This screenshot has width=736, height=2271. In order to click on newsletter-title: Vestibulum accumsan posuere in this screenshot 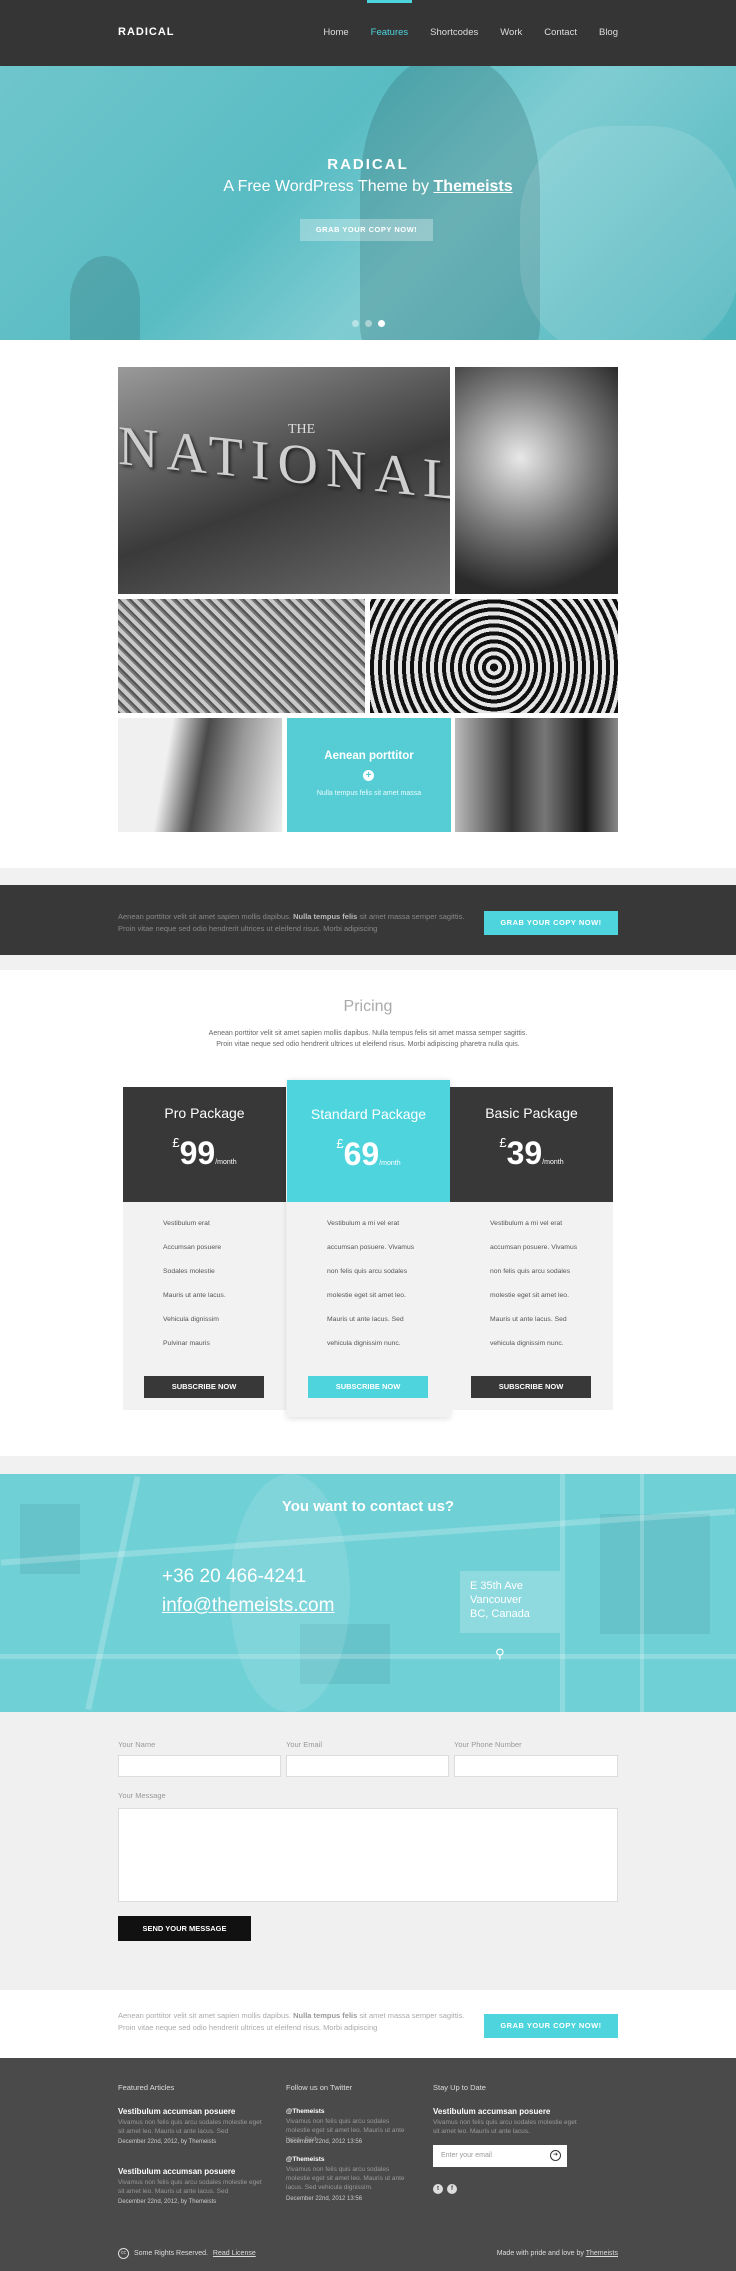, I will do `click(492, 2111)`.